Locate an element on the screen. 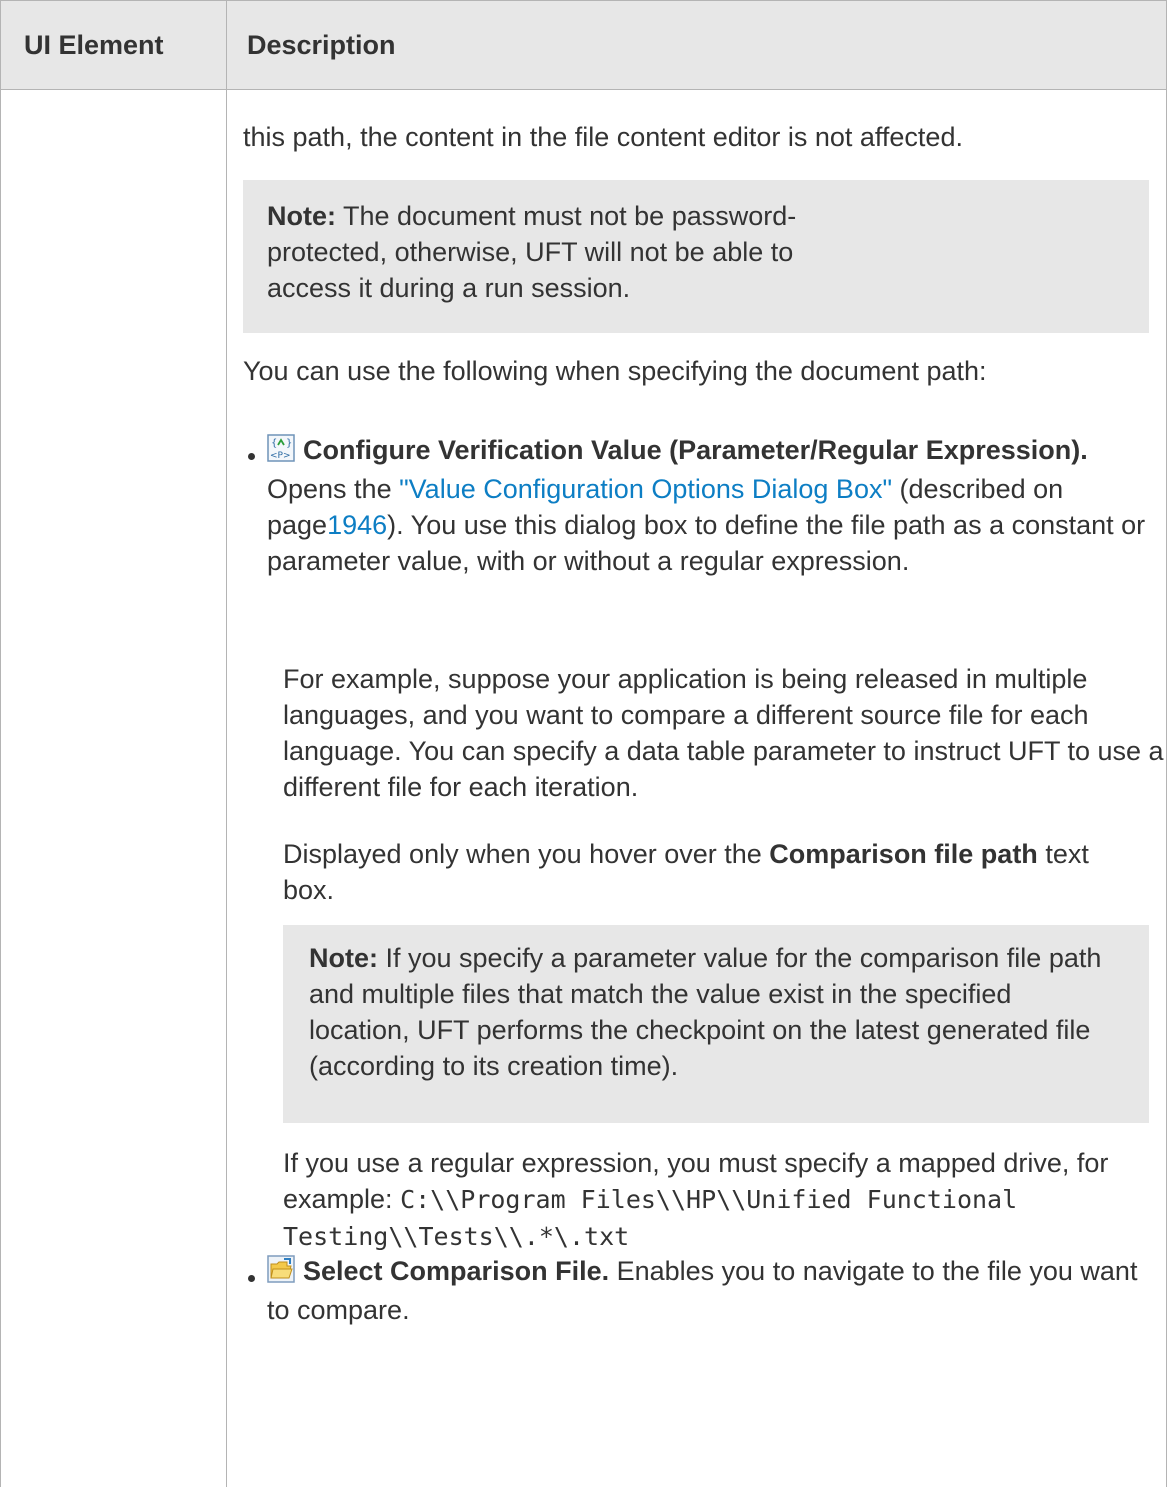  table-header-row: UI Element Description is located at coordinates (583, 45).